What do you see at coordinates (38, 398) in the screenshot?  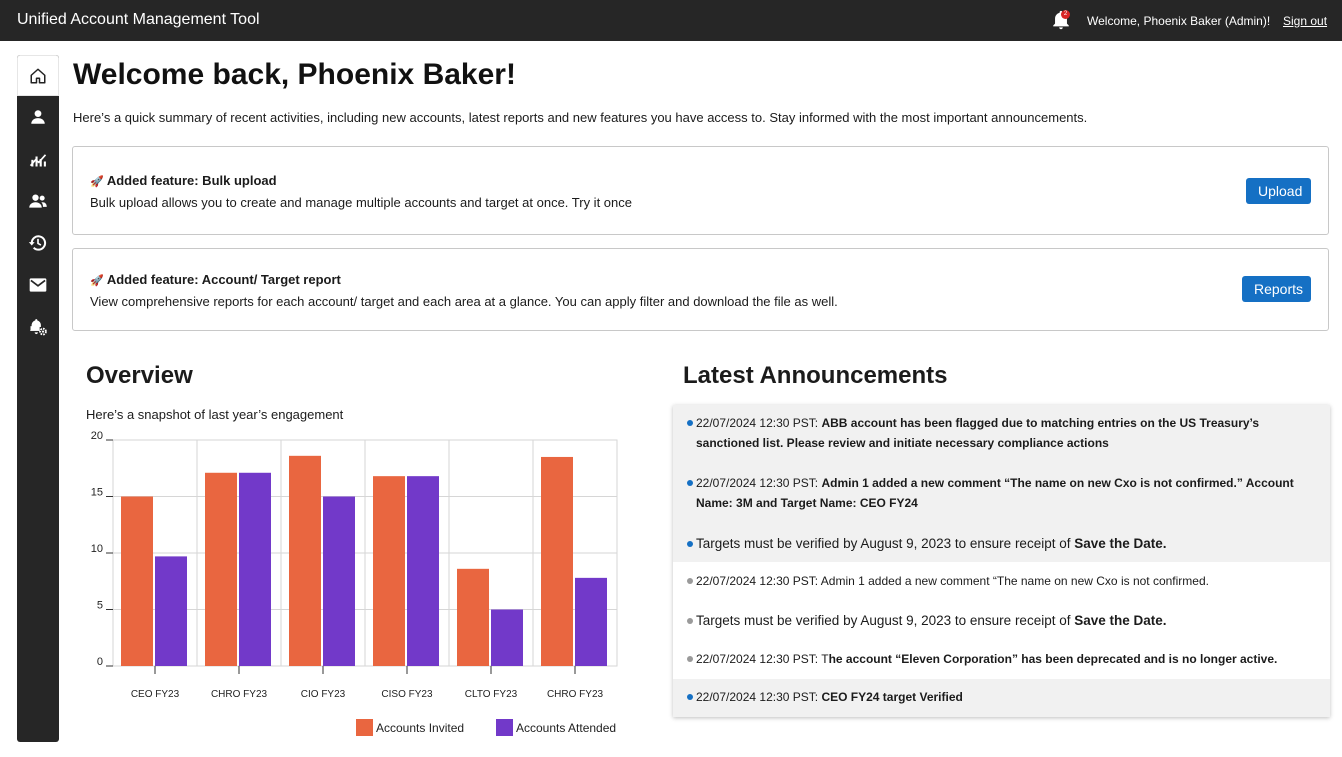 I see `sidebar` at bounding box center [38, 398].